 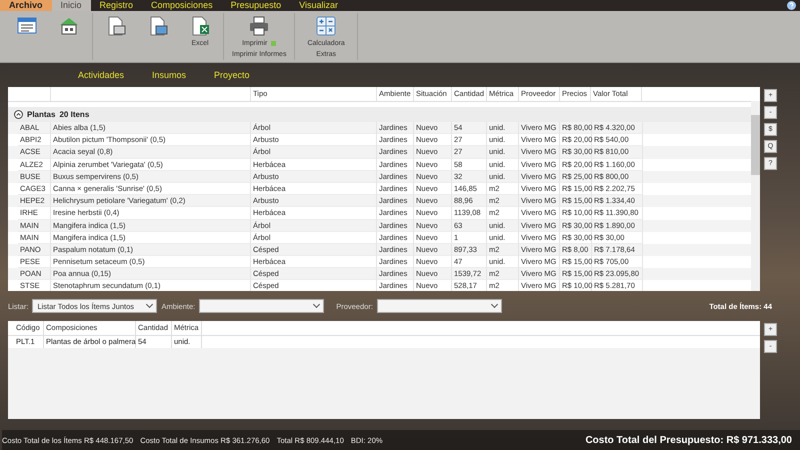 I want to click on house-icon, so click(x=69, y=26).